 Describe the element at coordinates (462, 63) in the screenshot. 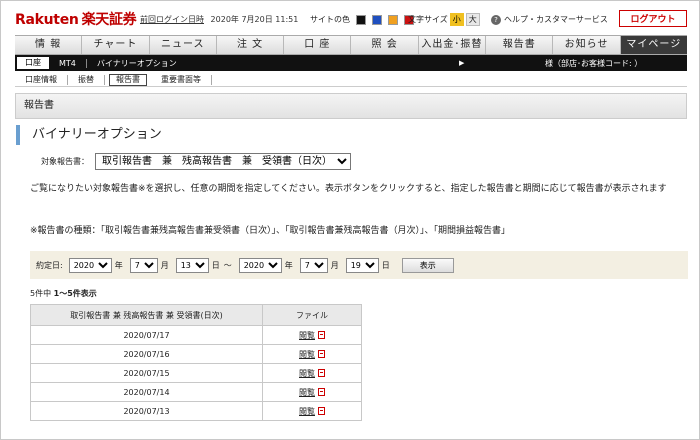

I see `play-arrow-icon: ▶` at that location.